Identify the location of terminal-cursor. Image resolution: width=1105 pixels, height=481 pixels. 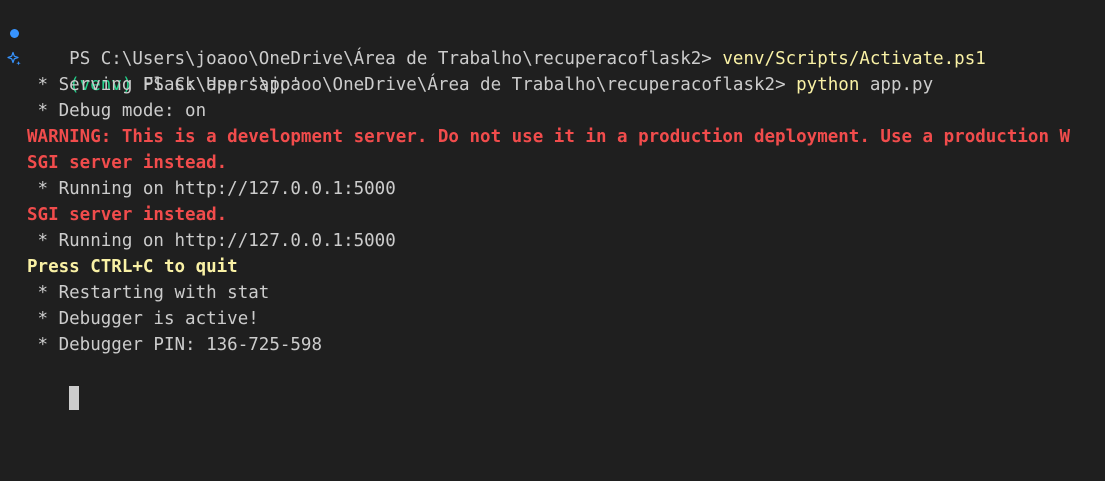
(74, 398).